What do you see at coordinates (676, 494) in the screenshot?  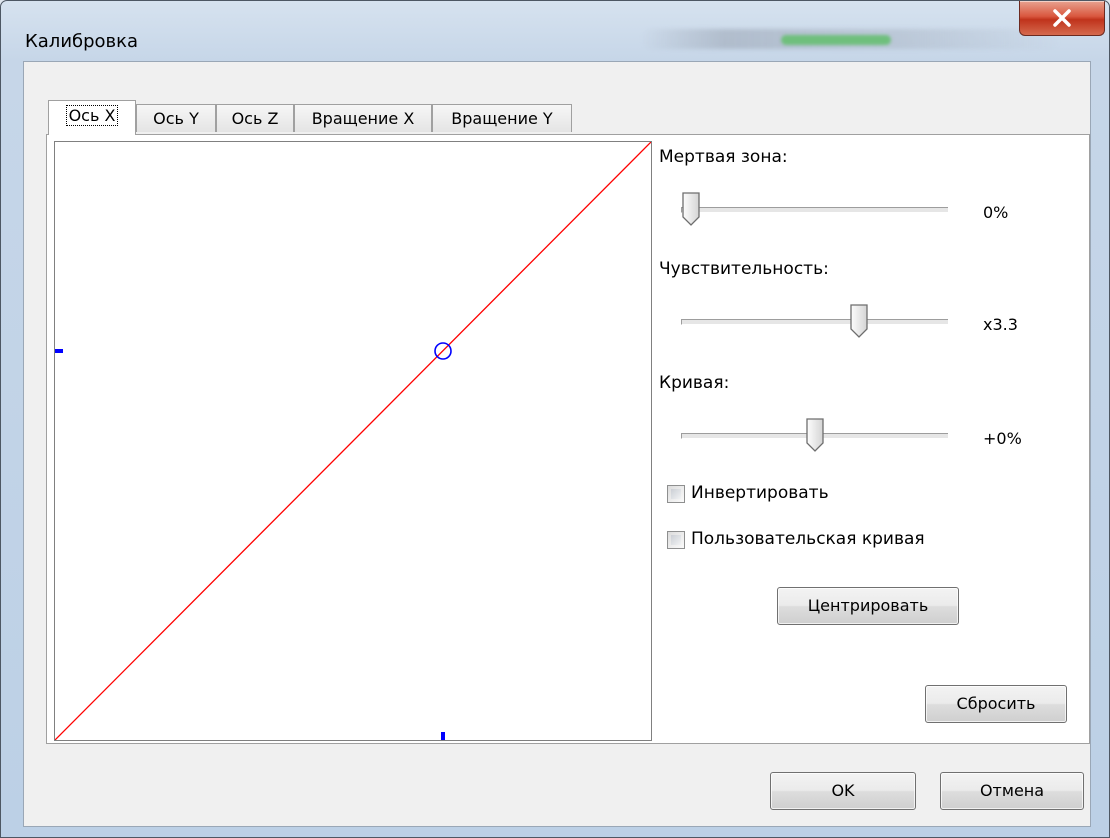 I see `invert-checkbox` at bounding box center [676, 494].